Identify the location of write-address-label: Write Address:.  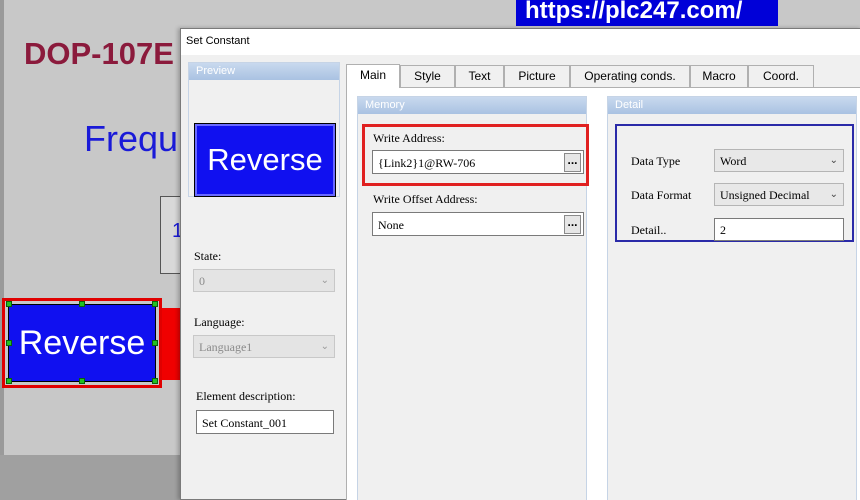
(409, 138).